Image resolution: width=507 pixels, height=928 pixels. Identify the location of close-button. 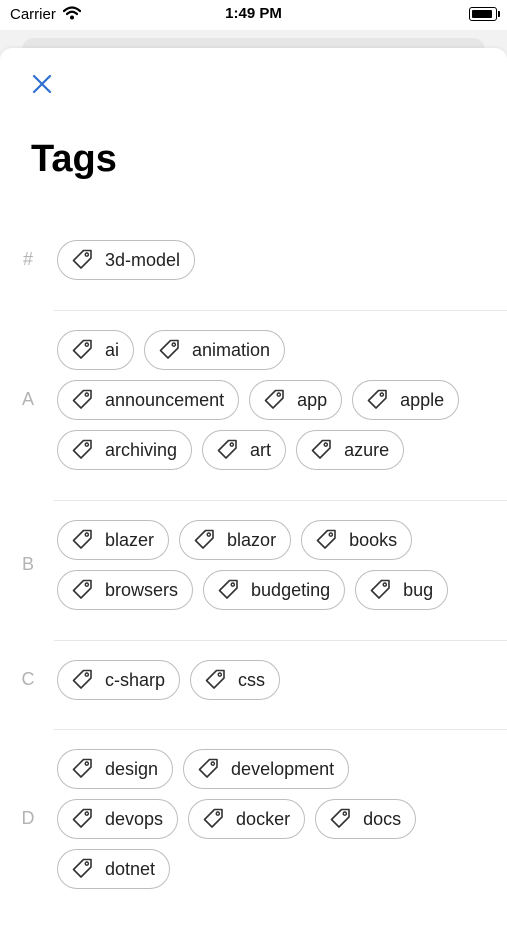
(42, 84).